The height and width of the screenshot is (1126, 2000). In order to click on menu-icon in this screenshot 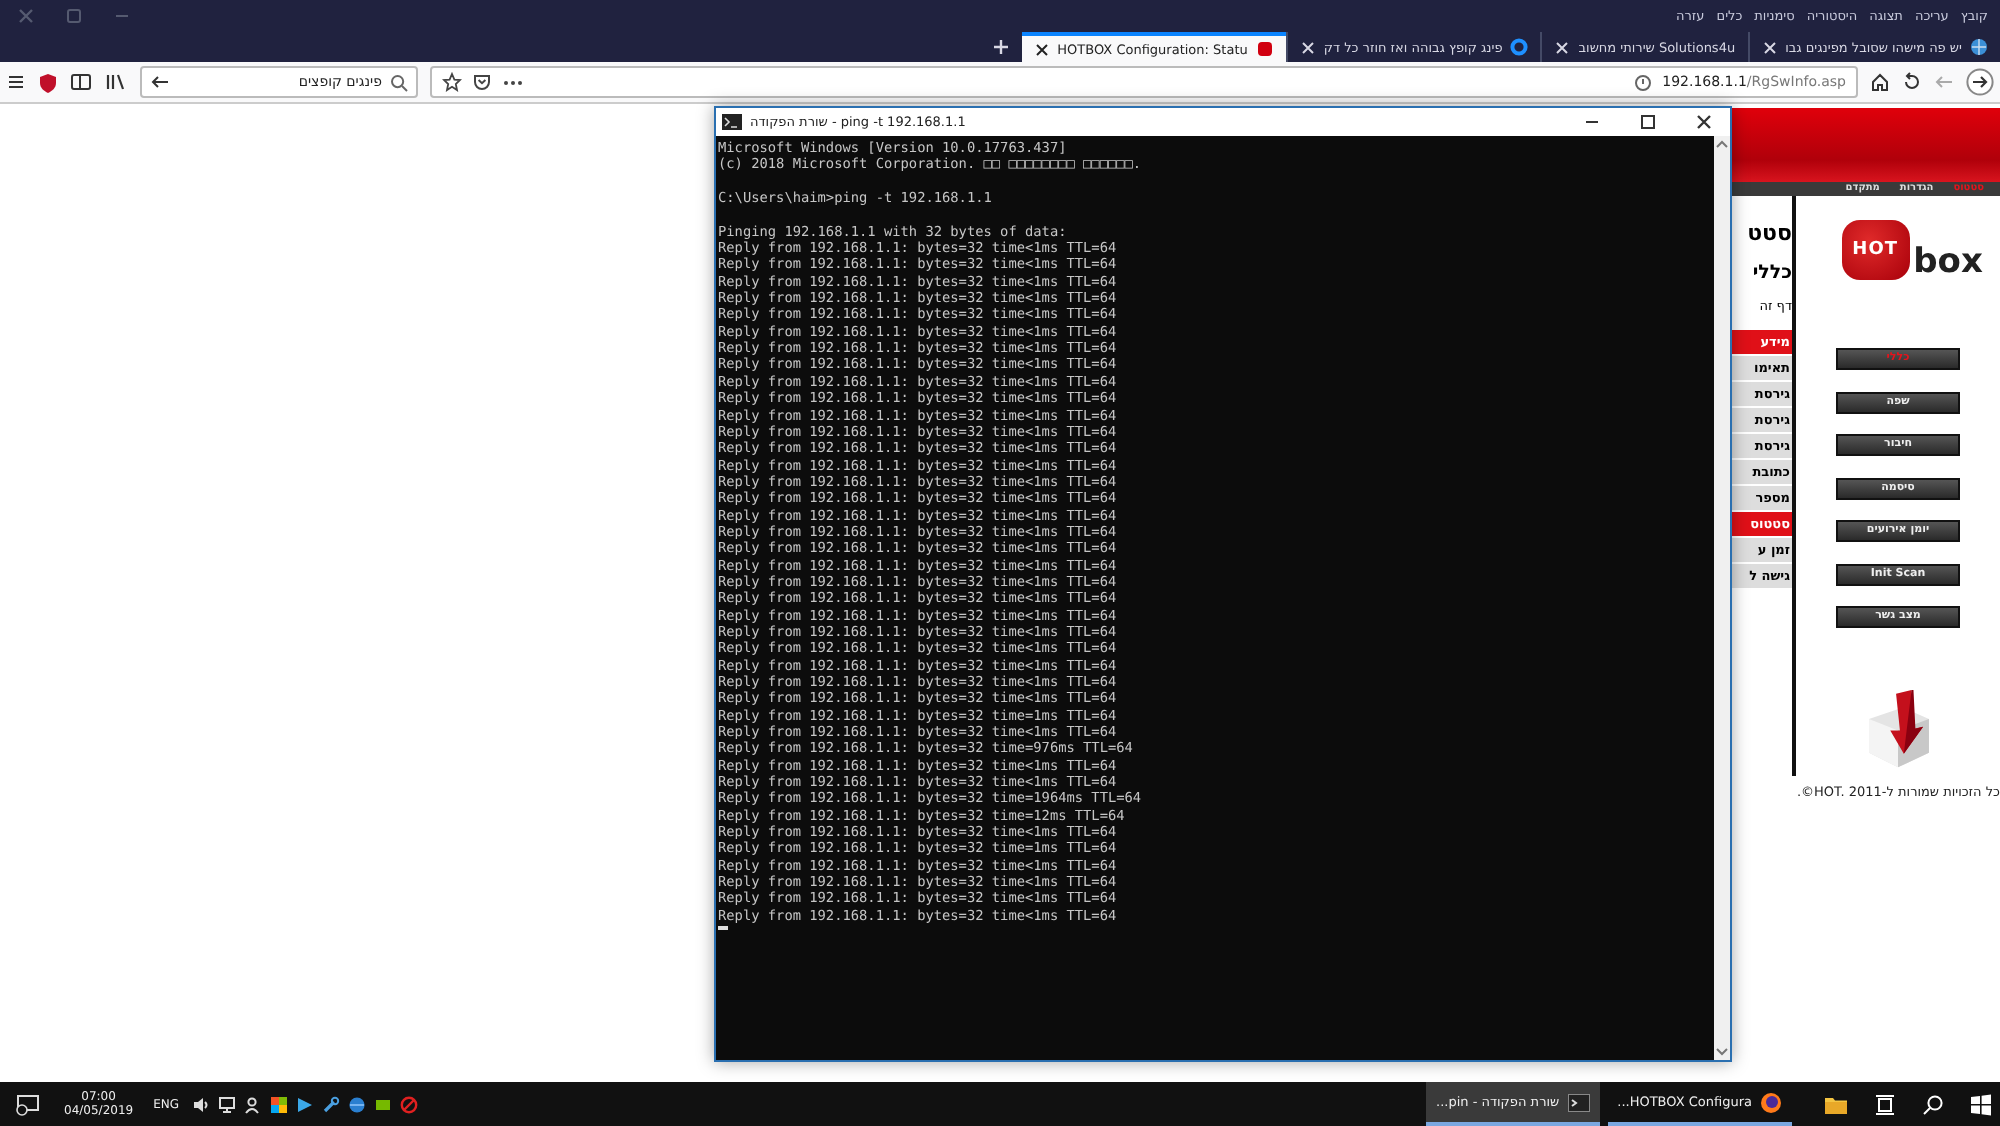, I will do `click(16, 82)`.